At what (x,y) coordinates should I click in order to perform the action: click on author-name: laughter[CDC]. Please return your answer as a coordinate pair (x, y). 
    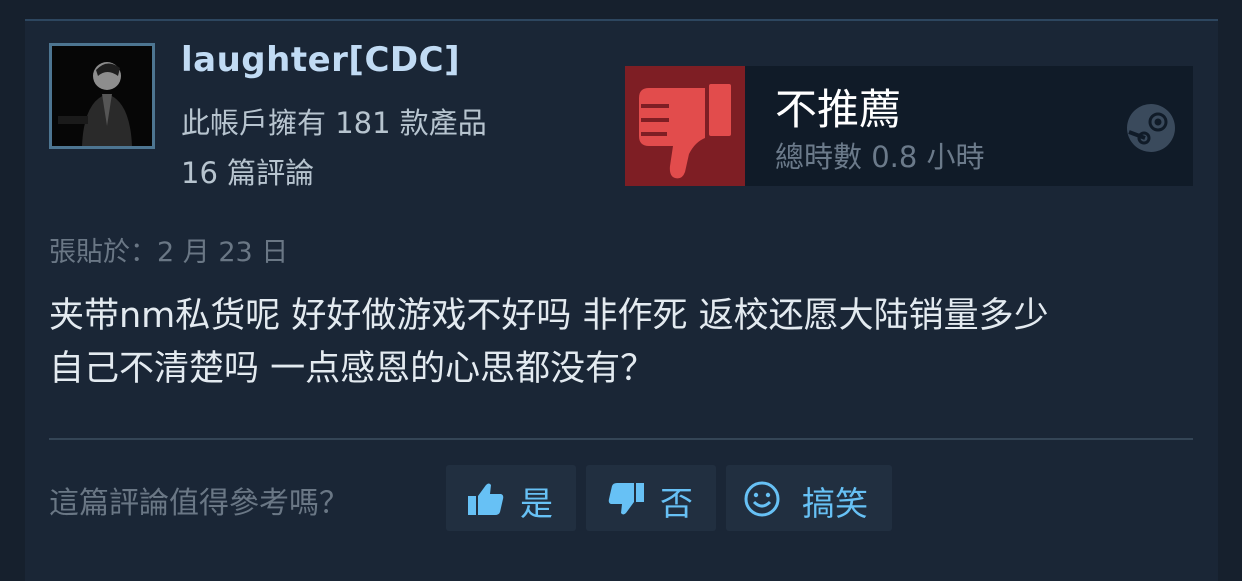
    Looking at the image, I should click on (320, 60).